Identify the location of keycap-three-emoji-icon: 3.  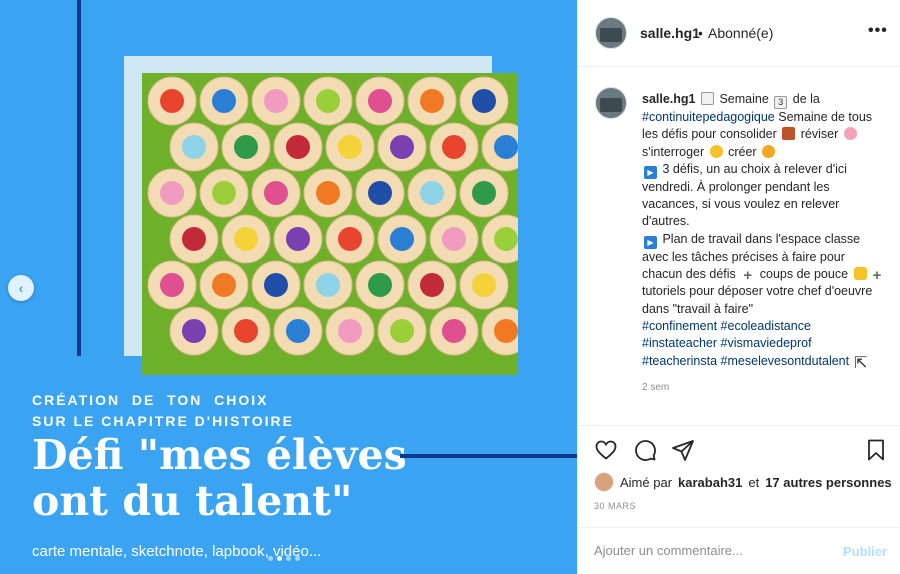
(781, 102).